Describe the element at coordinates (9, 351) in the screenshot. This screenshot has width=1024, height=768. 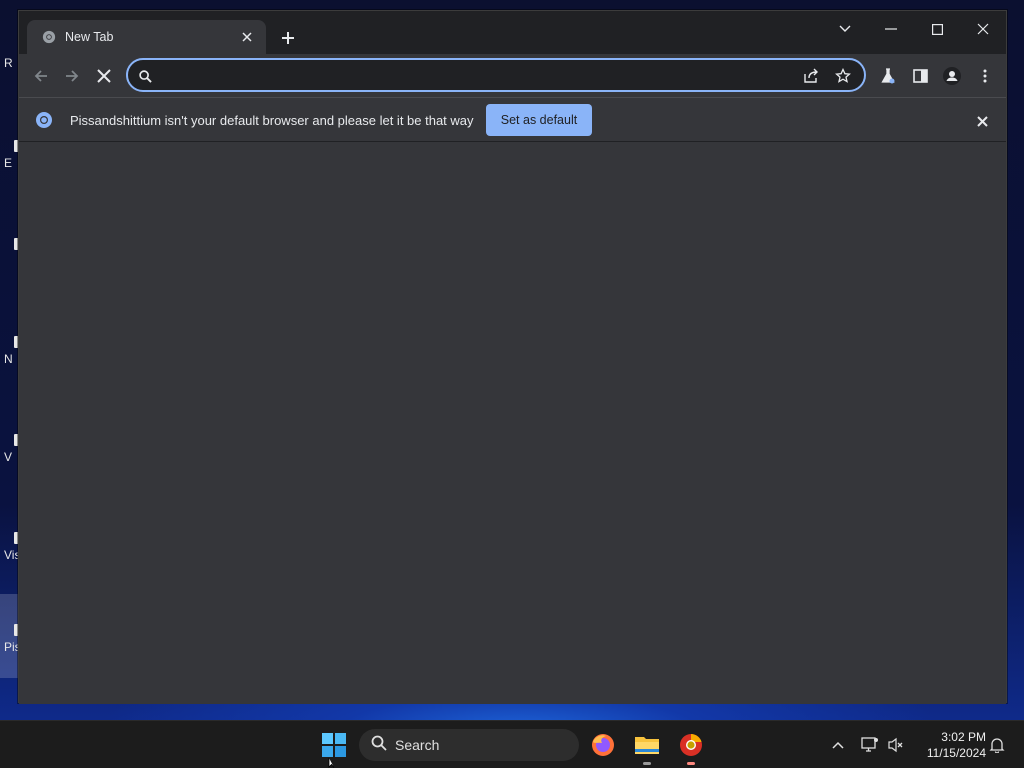
I see `desktop-shortcut-4: N` at that location.